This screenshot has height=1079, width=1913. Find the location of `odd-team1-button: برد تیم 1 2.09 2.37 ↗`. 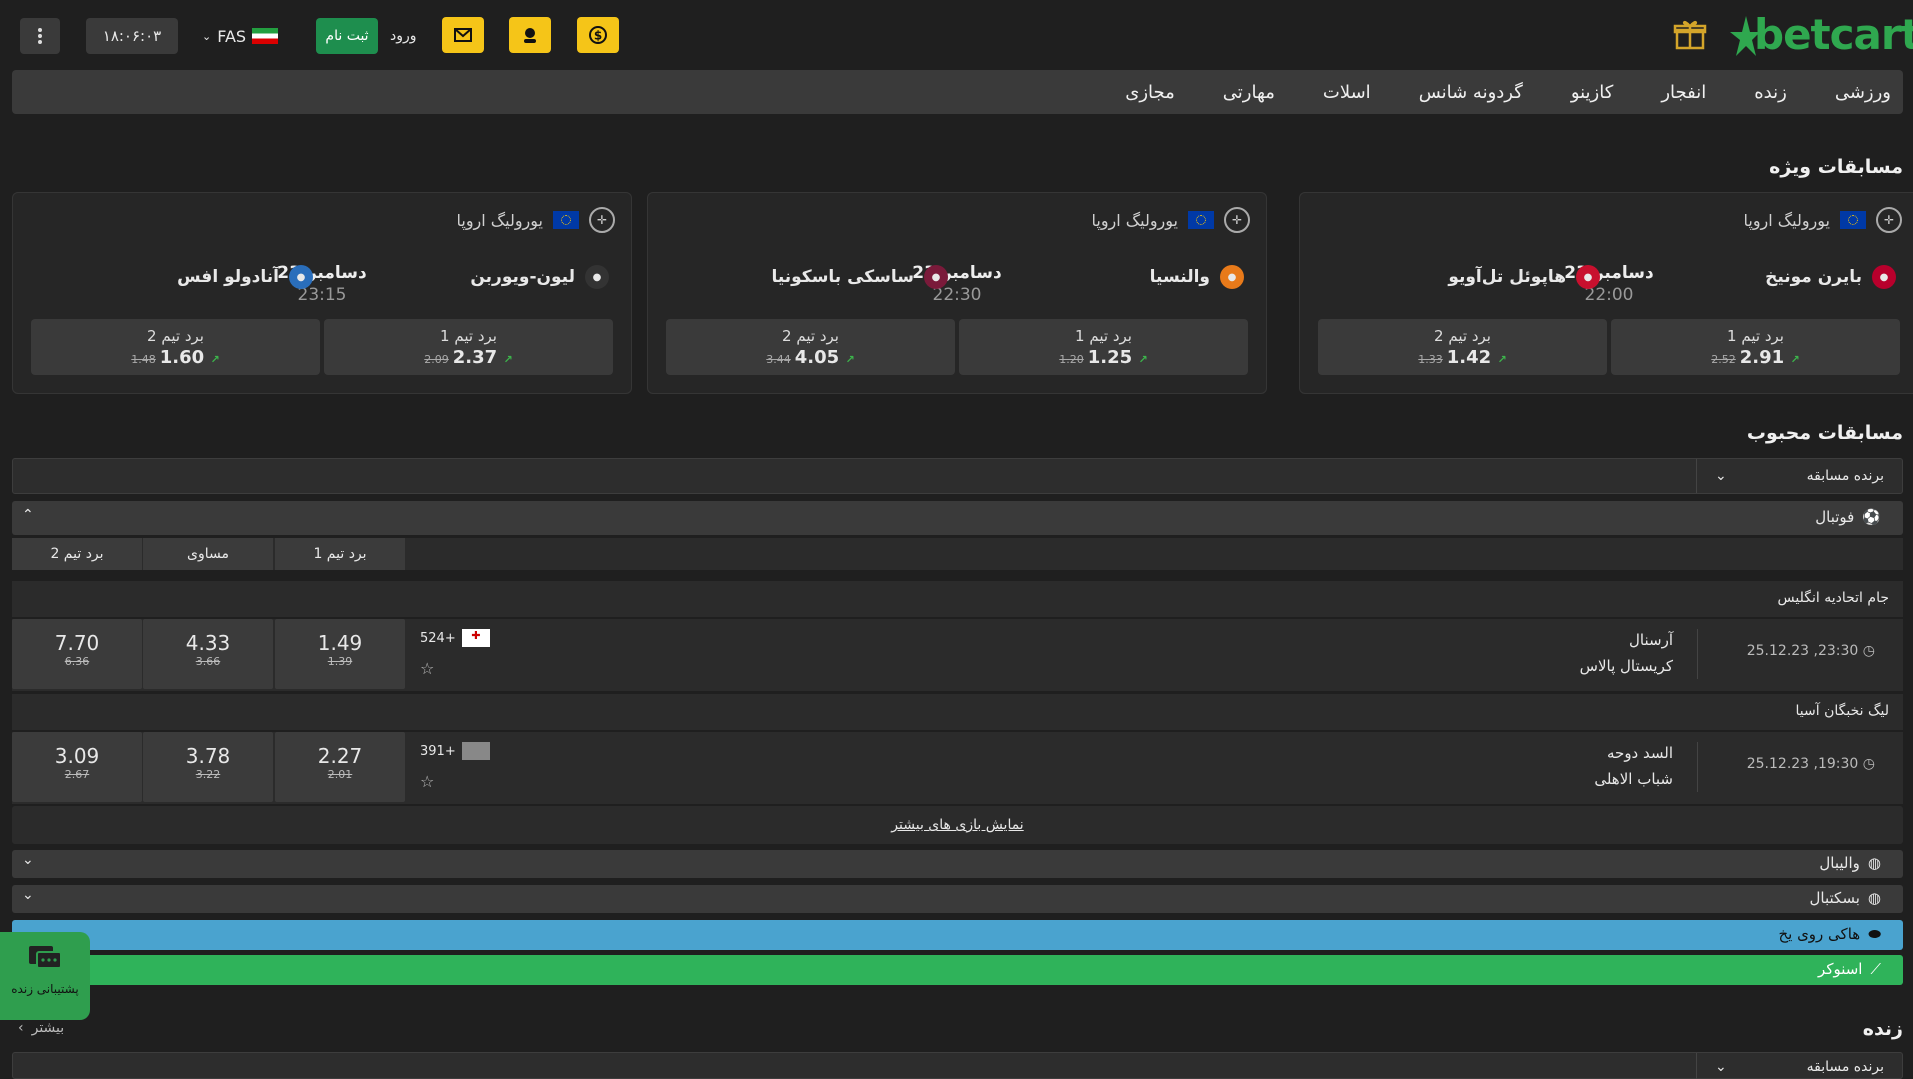

odd-team1-button: برد تیم 1 2.09 2.37 ↗ is located at coordinates (468, 347).